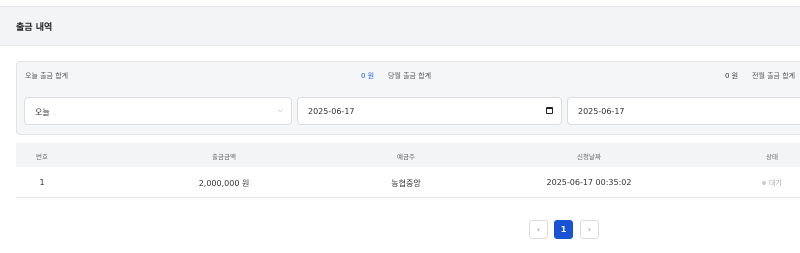 The width and height of the screenshot is (800, 253). Describe the element at coordinates (158, 111) in the screenshot. I see `period-select: 오늘 ⌵` at that location.